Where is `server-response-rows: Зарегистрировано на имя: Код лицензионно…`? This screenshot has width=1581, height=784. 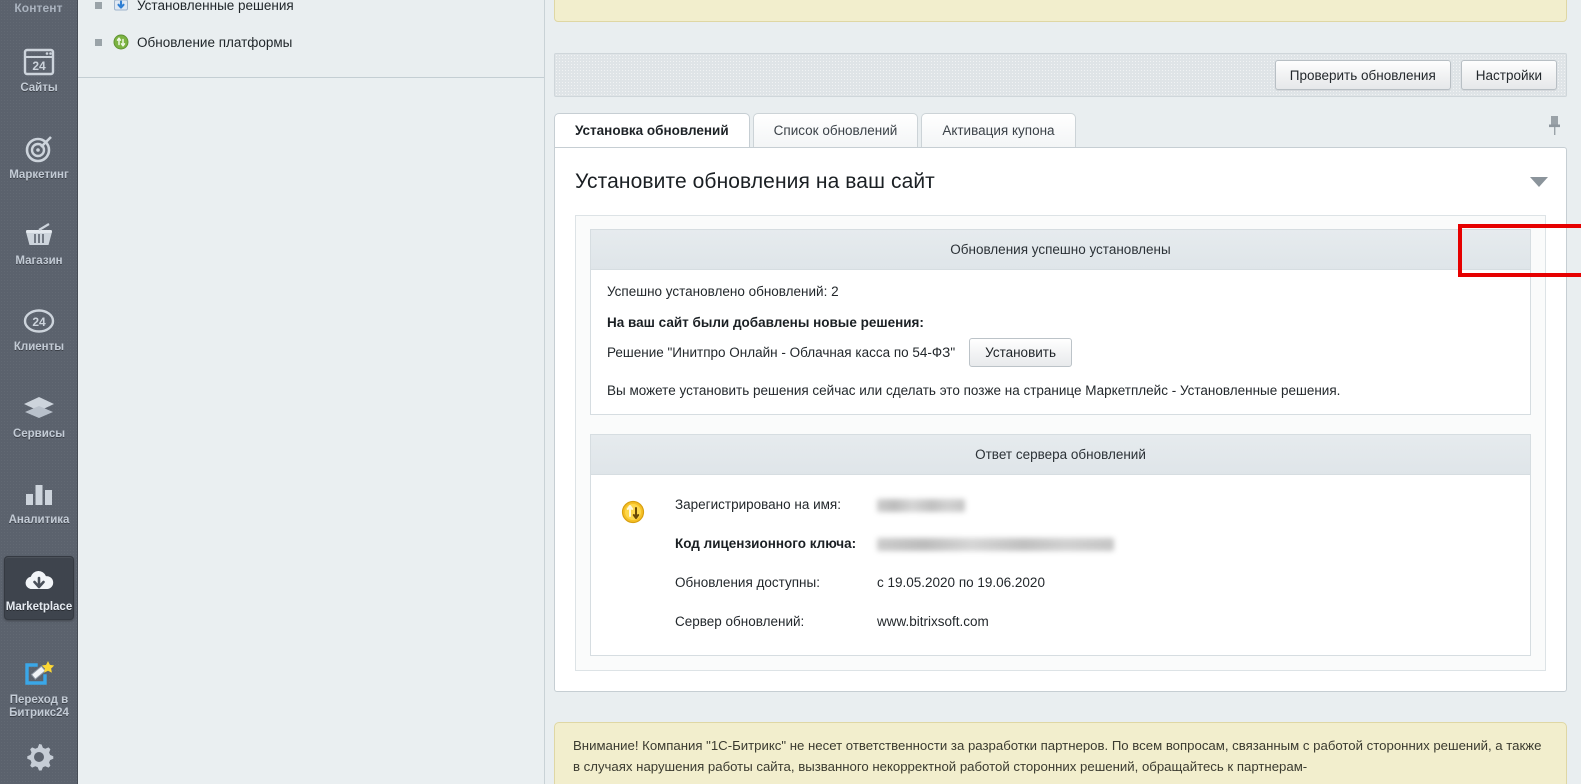 server-response-rows: Зарегистрировано на имя: Код лицензионно… is located at coordinates (1102, 563).